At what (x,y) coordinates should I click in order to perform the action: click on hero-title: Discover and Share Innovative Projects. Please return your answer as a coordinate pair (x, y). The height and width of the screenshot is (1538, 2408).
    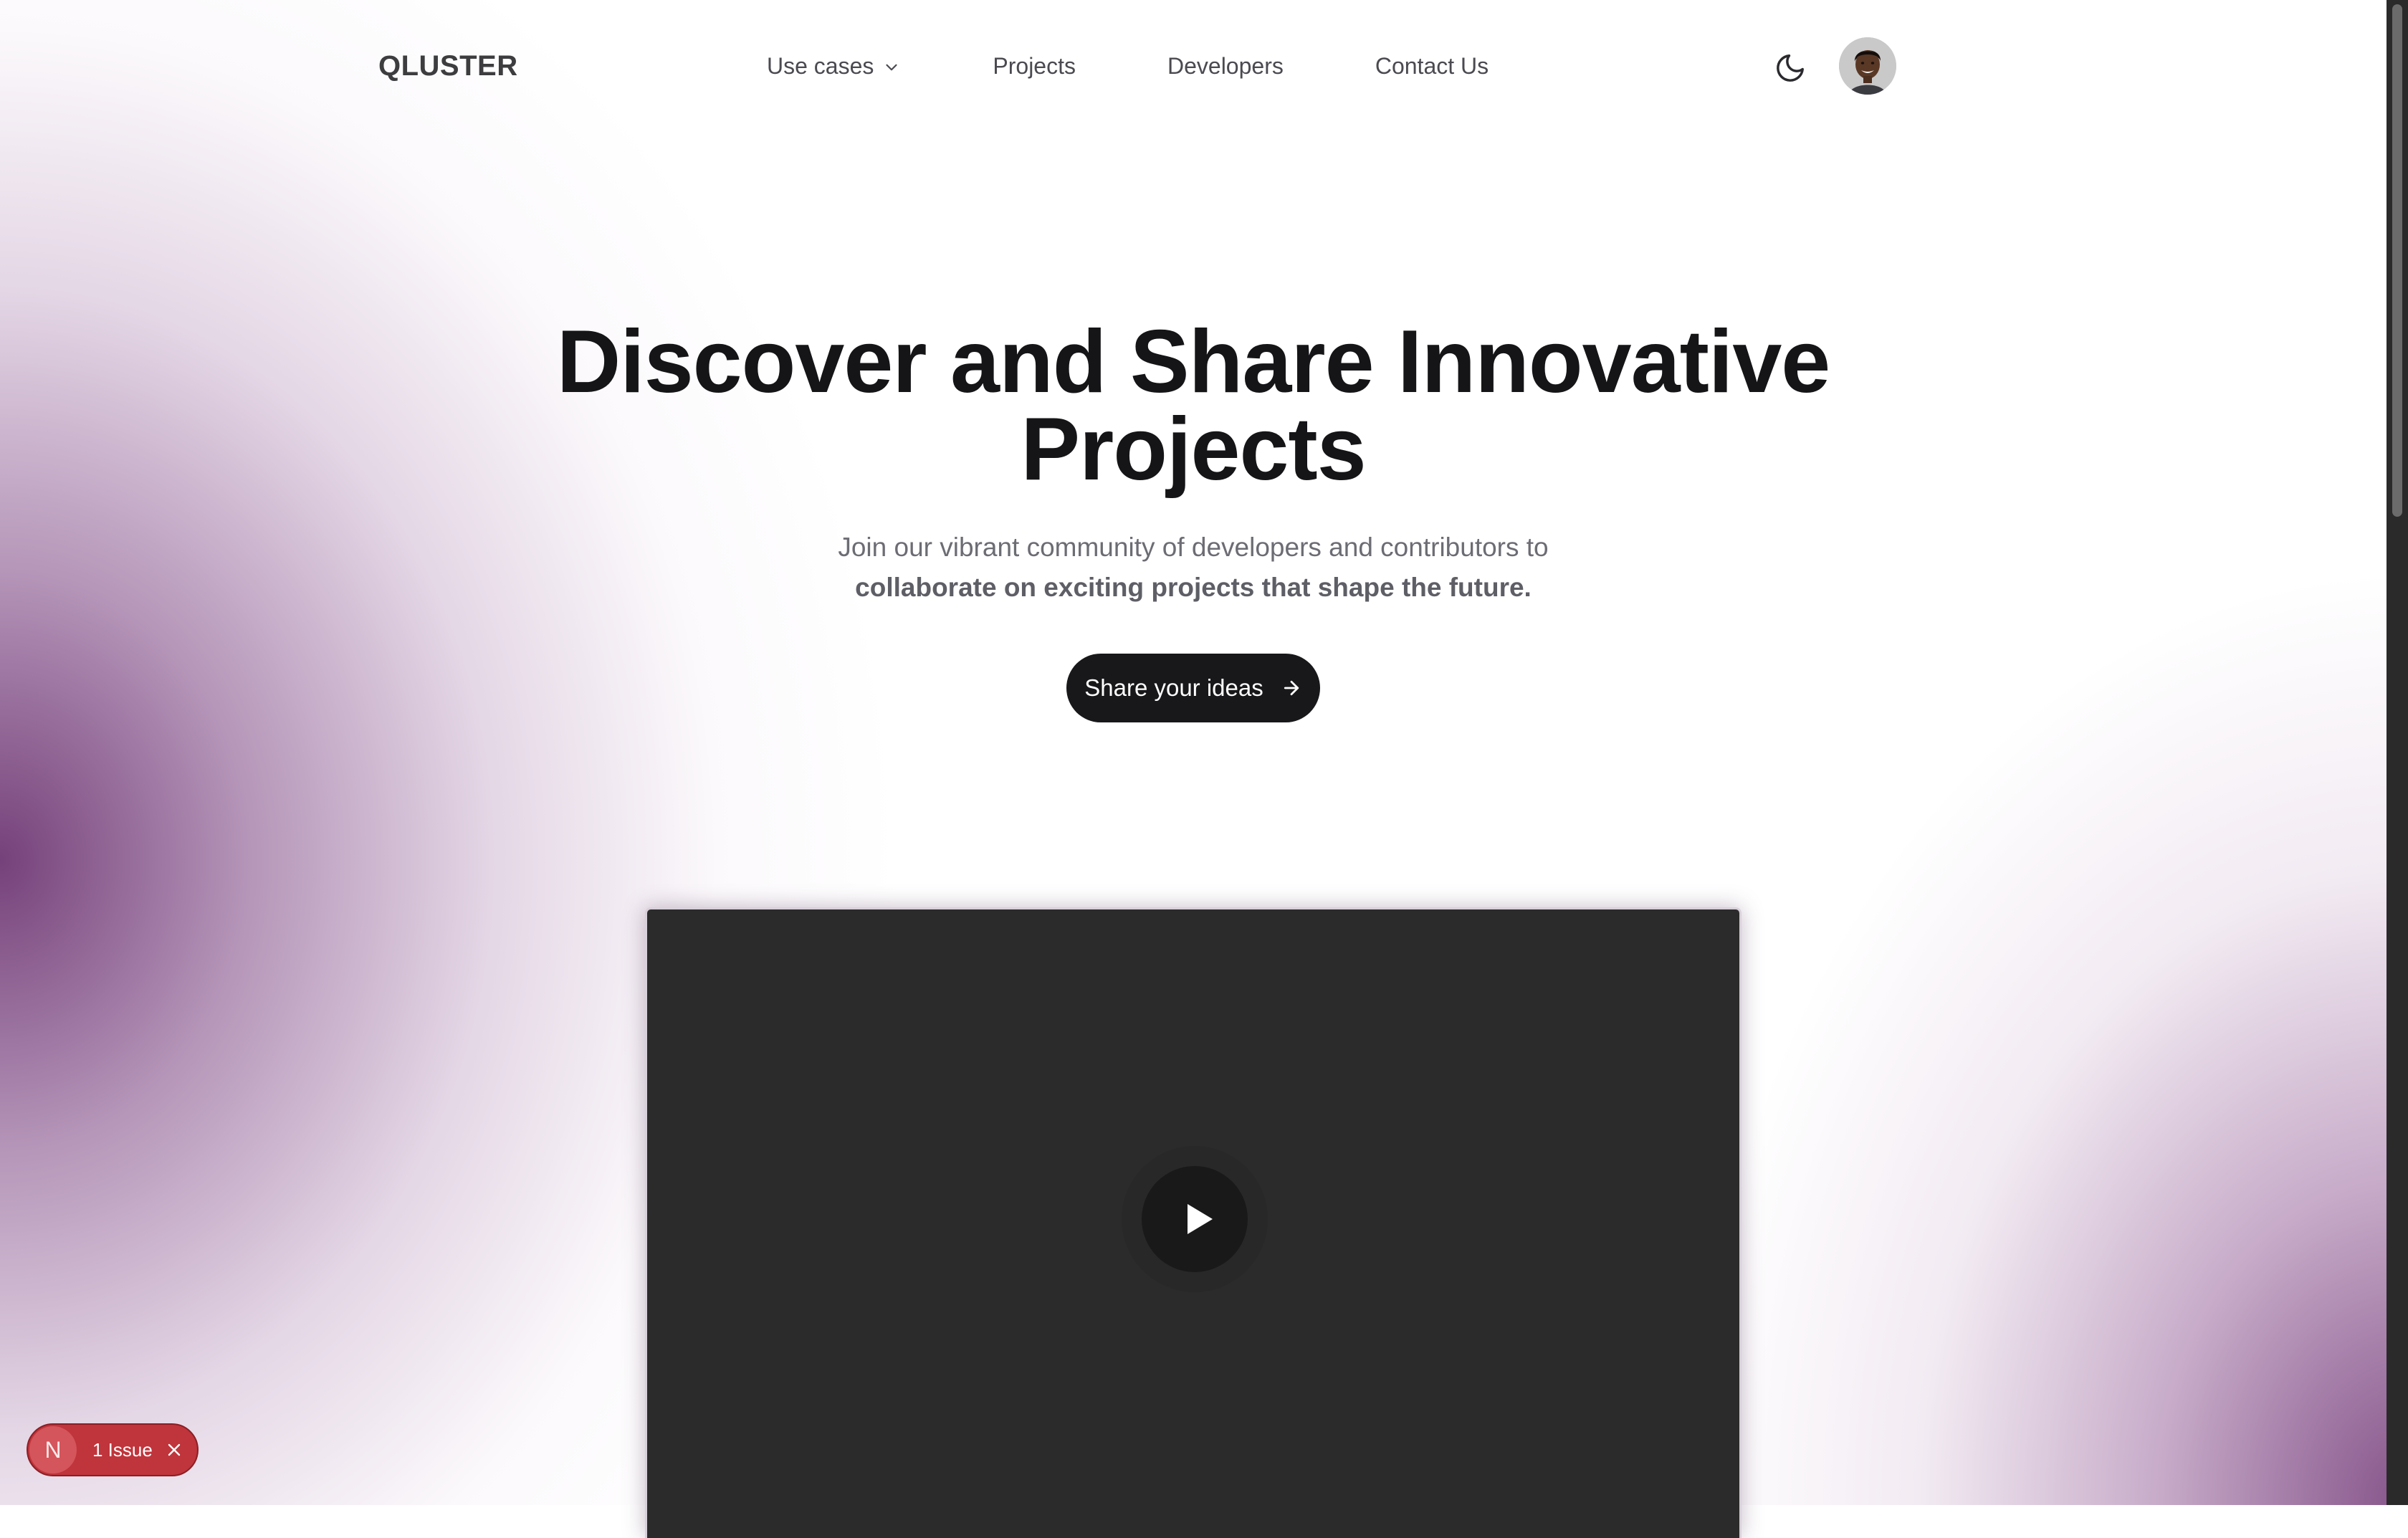
    Looking at the image, I should click on (1193, 405).